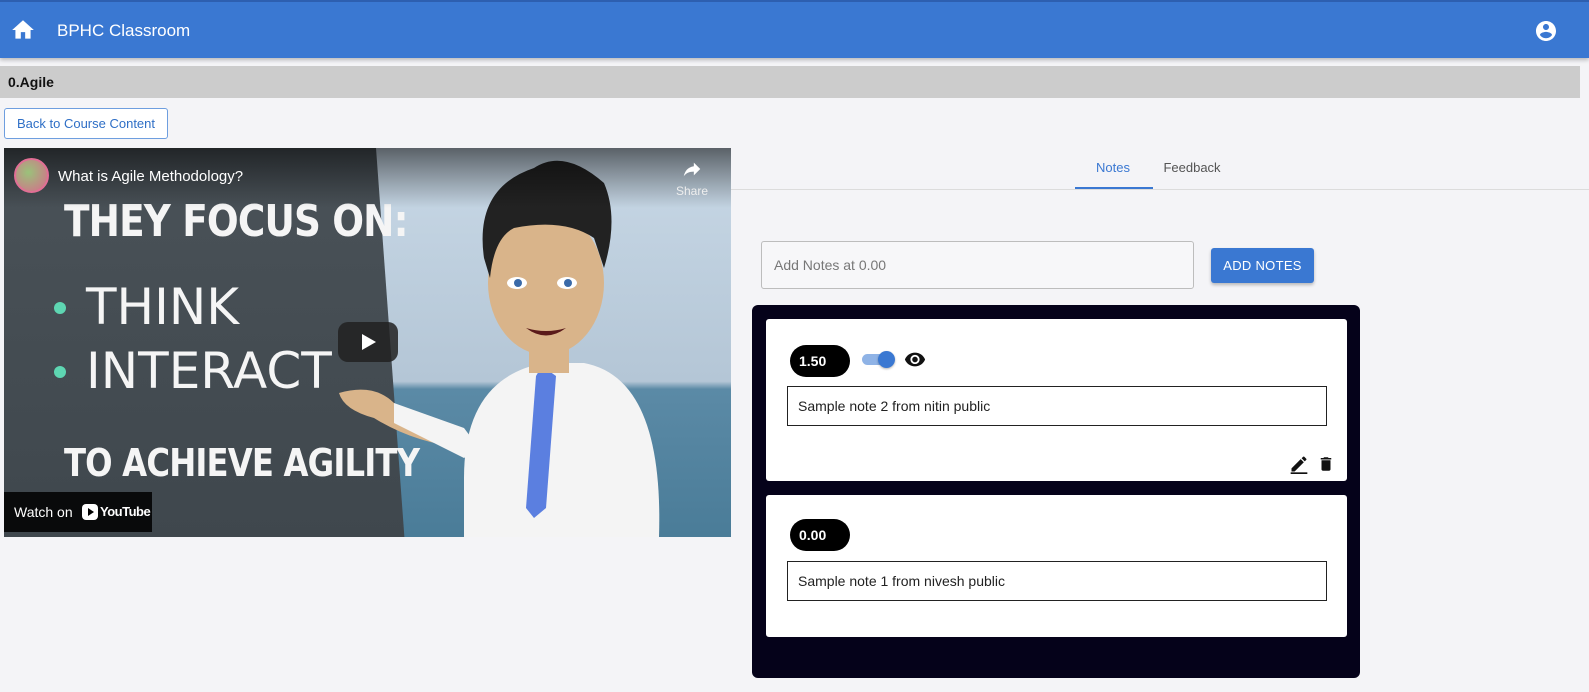  I want to click on share-label: Share, so click(692, 191).